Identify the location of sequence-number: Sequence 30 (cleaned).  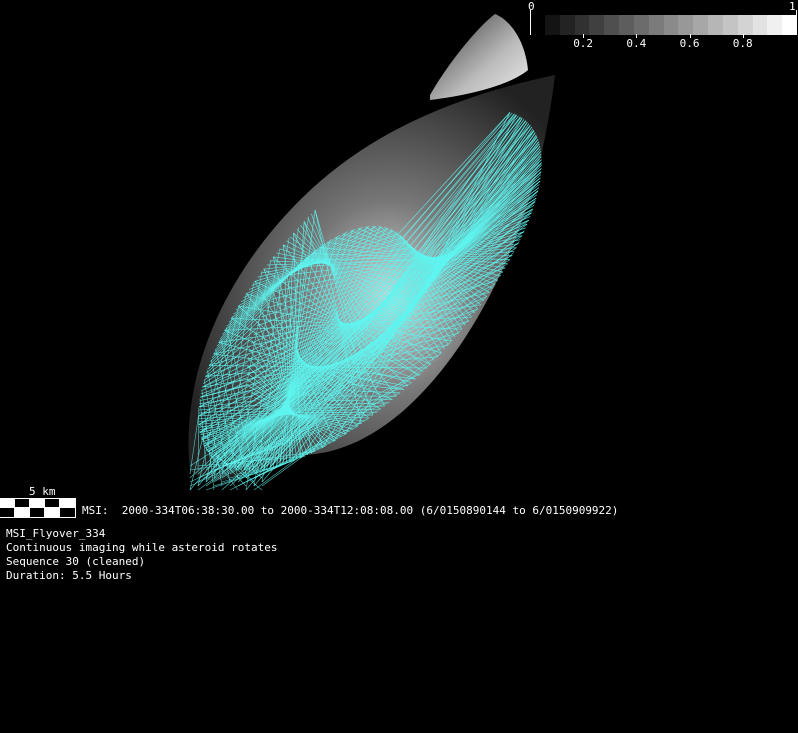
(76, 561).